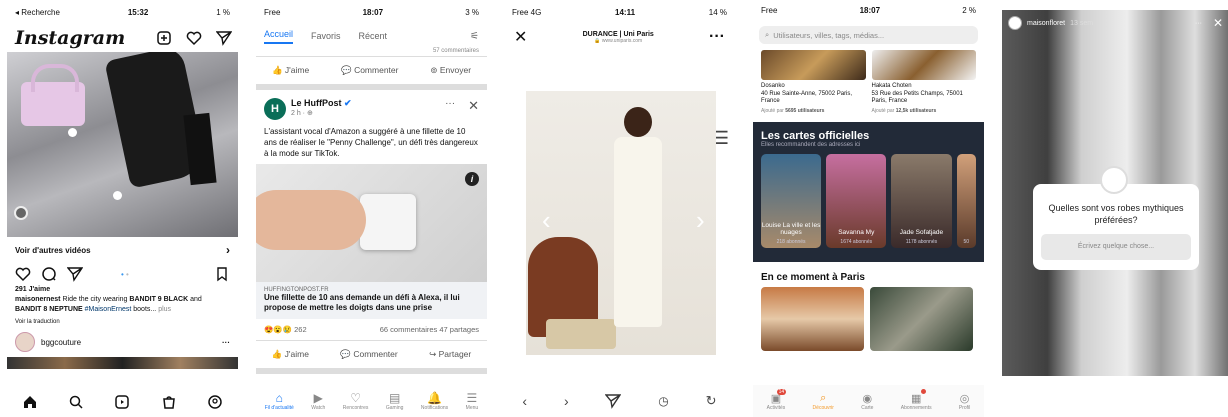  I want to click on like-heart-icon, so click(23, 274).